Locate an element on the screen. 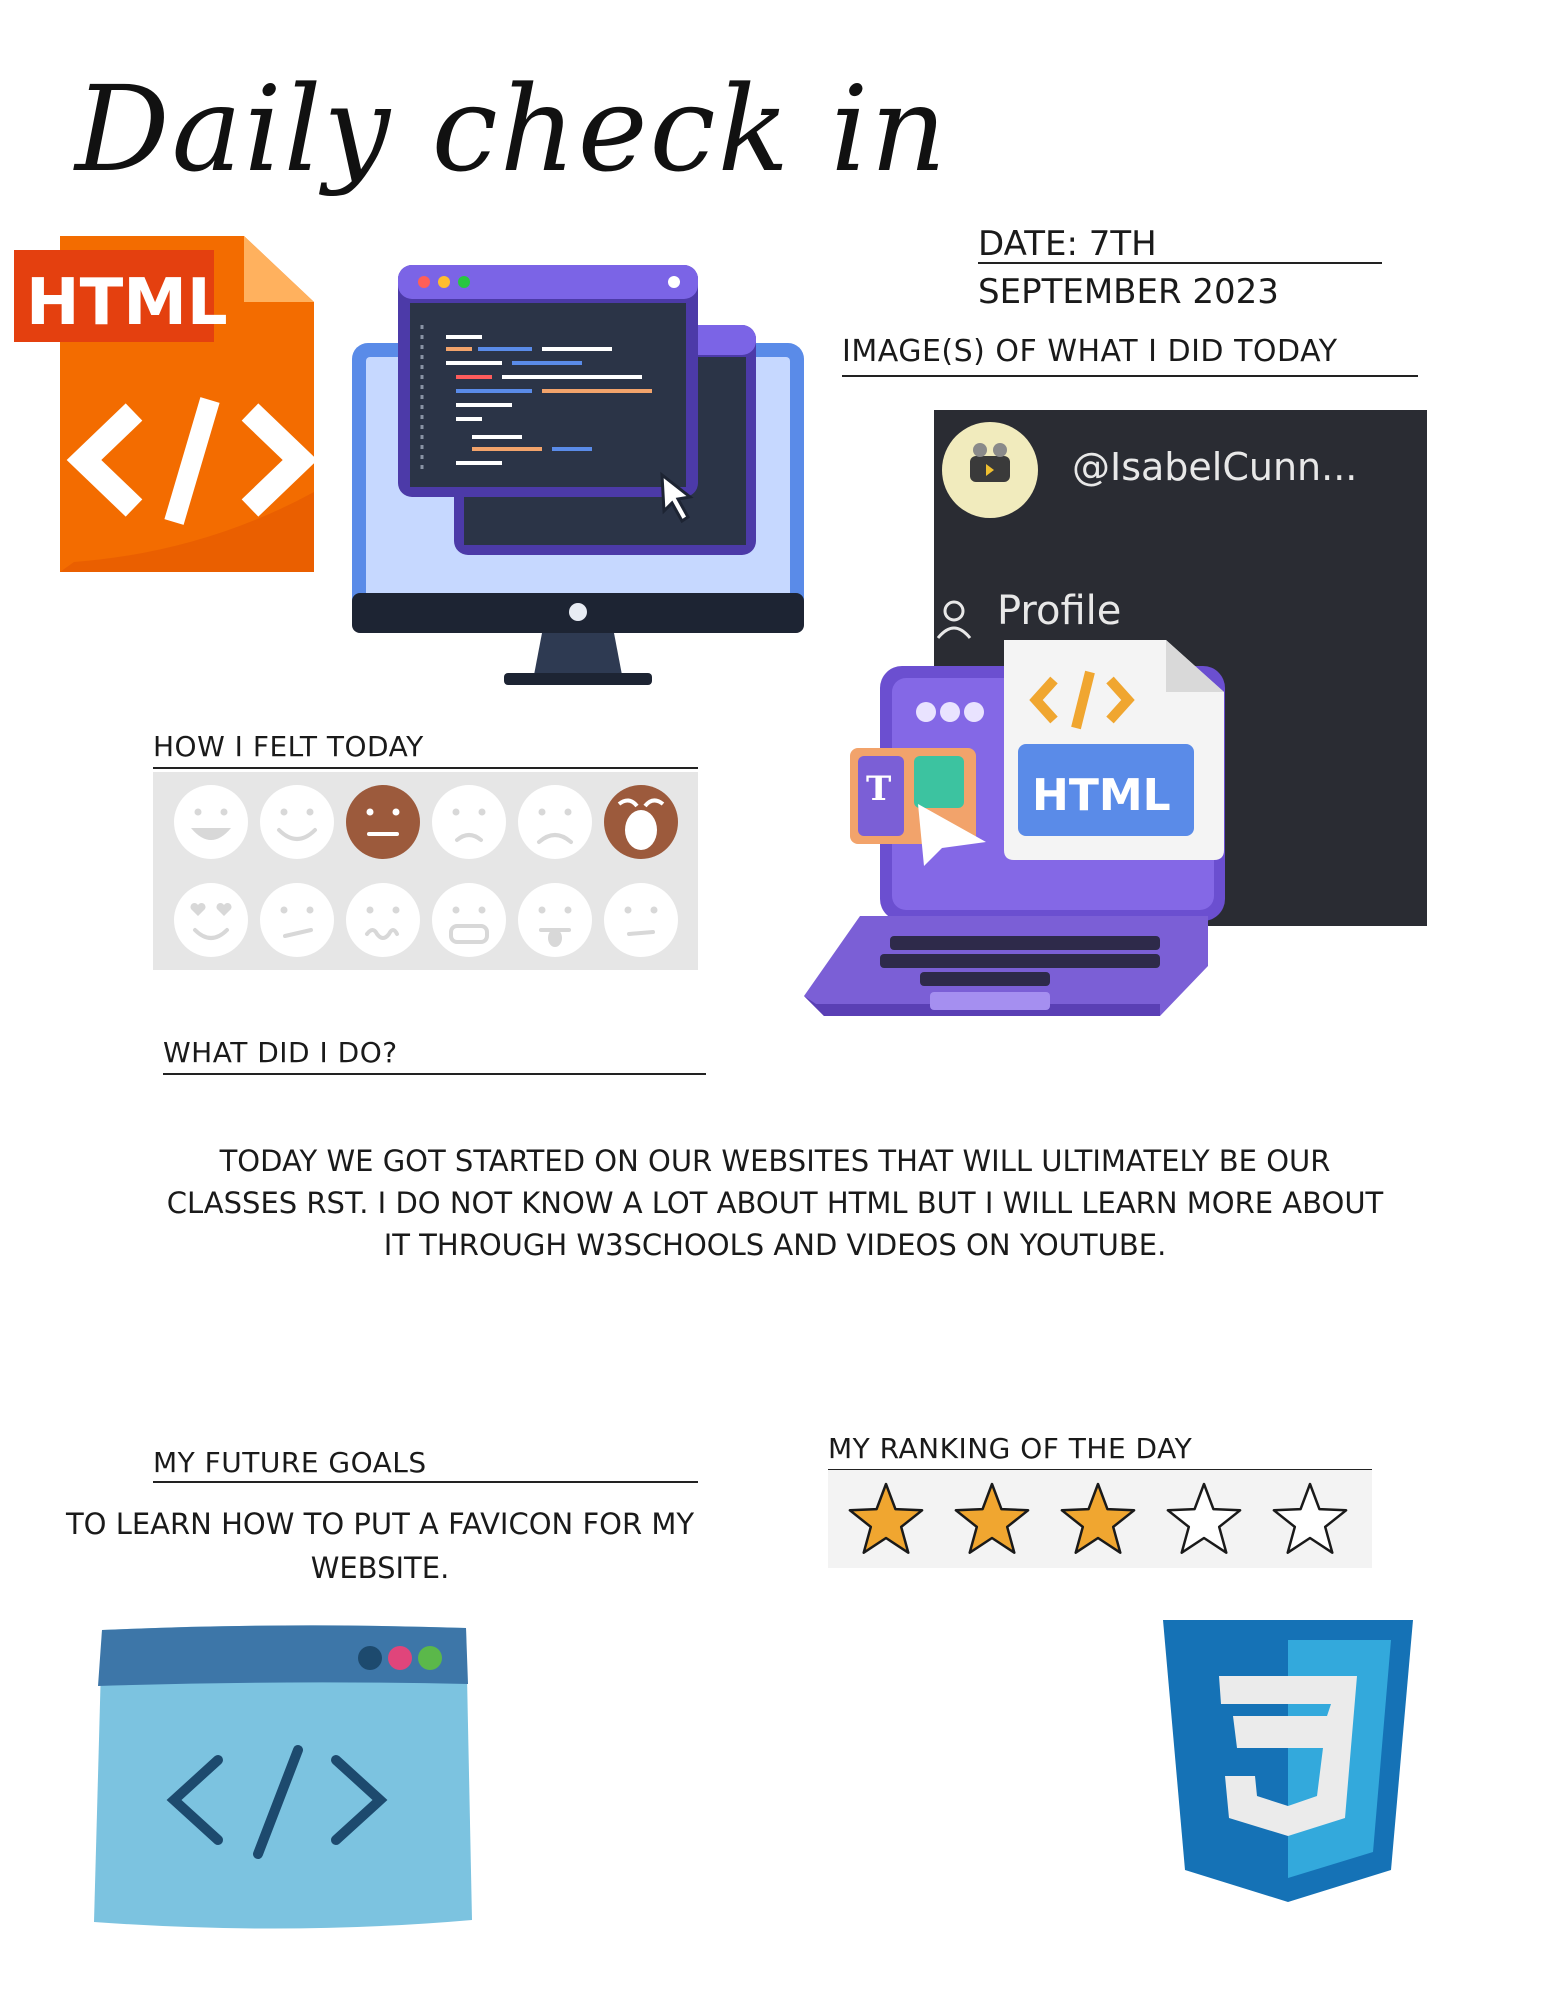 The image size is (1545, 2000). mood-faces is located at coordinates (426, 871).